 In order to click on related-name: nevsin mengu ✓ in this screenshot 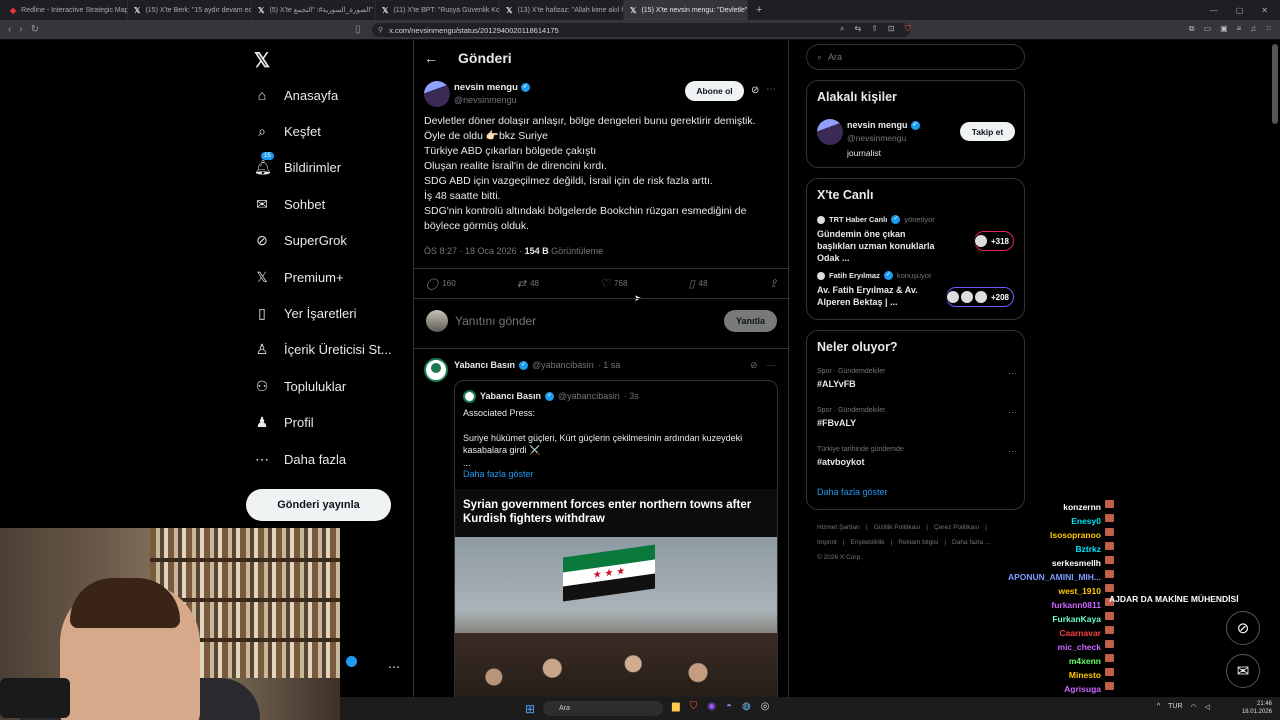, I will do `click(883, 125)`.